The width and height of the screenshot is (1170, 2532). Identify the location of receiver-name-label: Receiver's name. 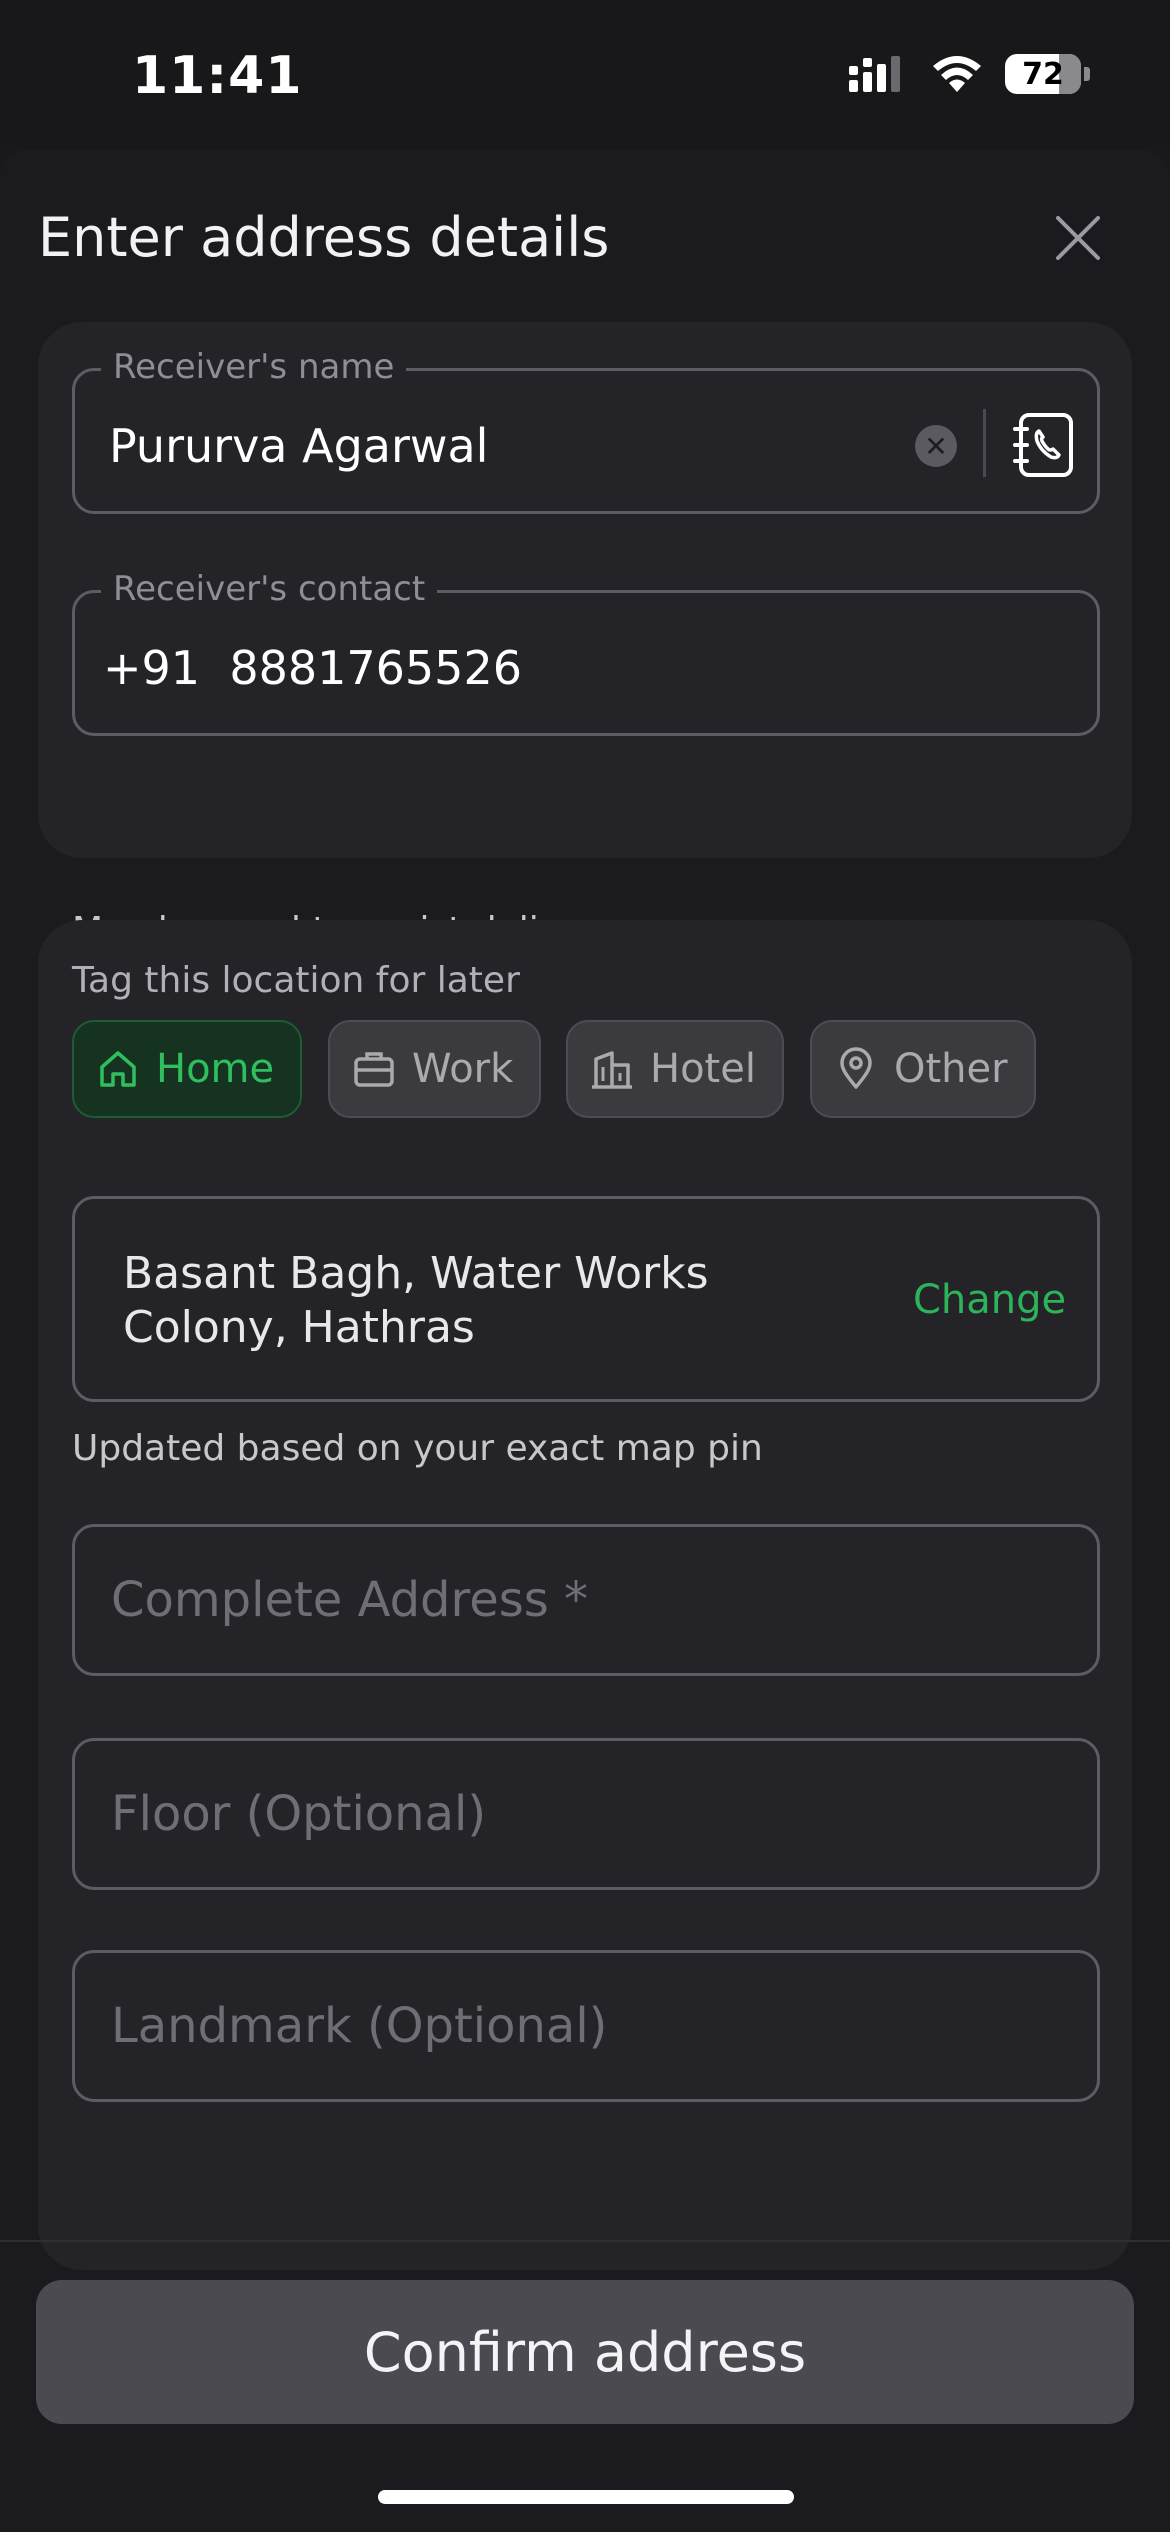
(254, 367).